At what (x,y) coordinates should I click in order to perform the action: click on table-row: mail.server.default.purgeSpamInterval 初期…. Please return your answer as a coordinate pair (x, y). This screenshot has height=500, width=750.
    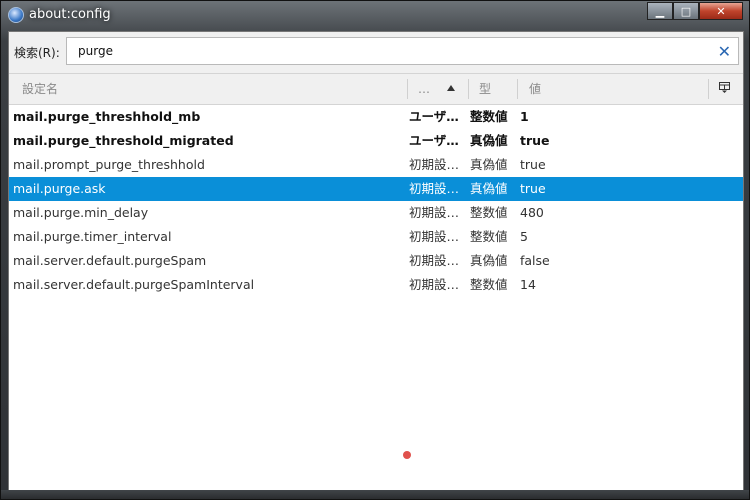
    Looking at the image, I should click on (376, 285).